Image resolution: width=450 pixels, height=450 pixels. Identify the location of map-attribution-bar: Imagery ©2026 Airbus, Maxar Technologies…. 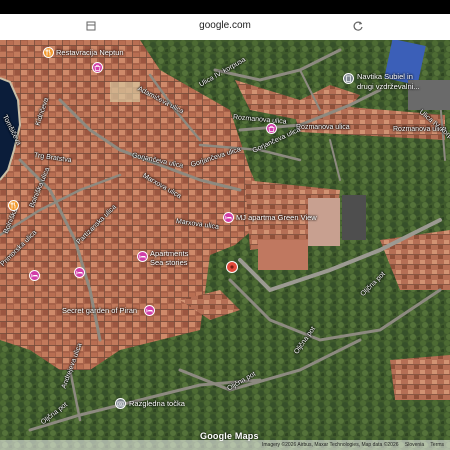
(225, 445).